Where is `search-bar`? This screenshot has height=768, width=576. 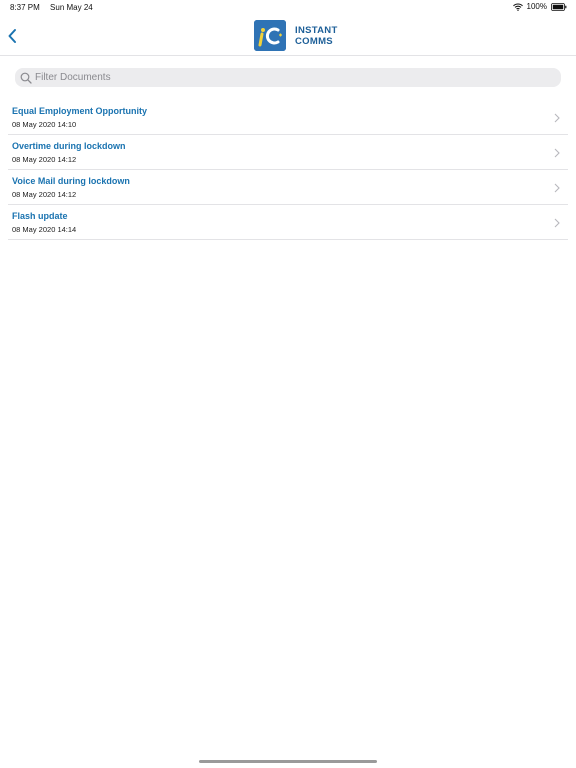
search-bar is located at coordinates (288, 77).